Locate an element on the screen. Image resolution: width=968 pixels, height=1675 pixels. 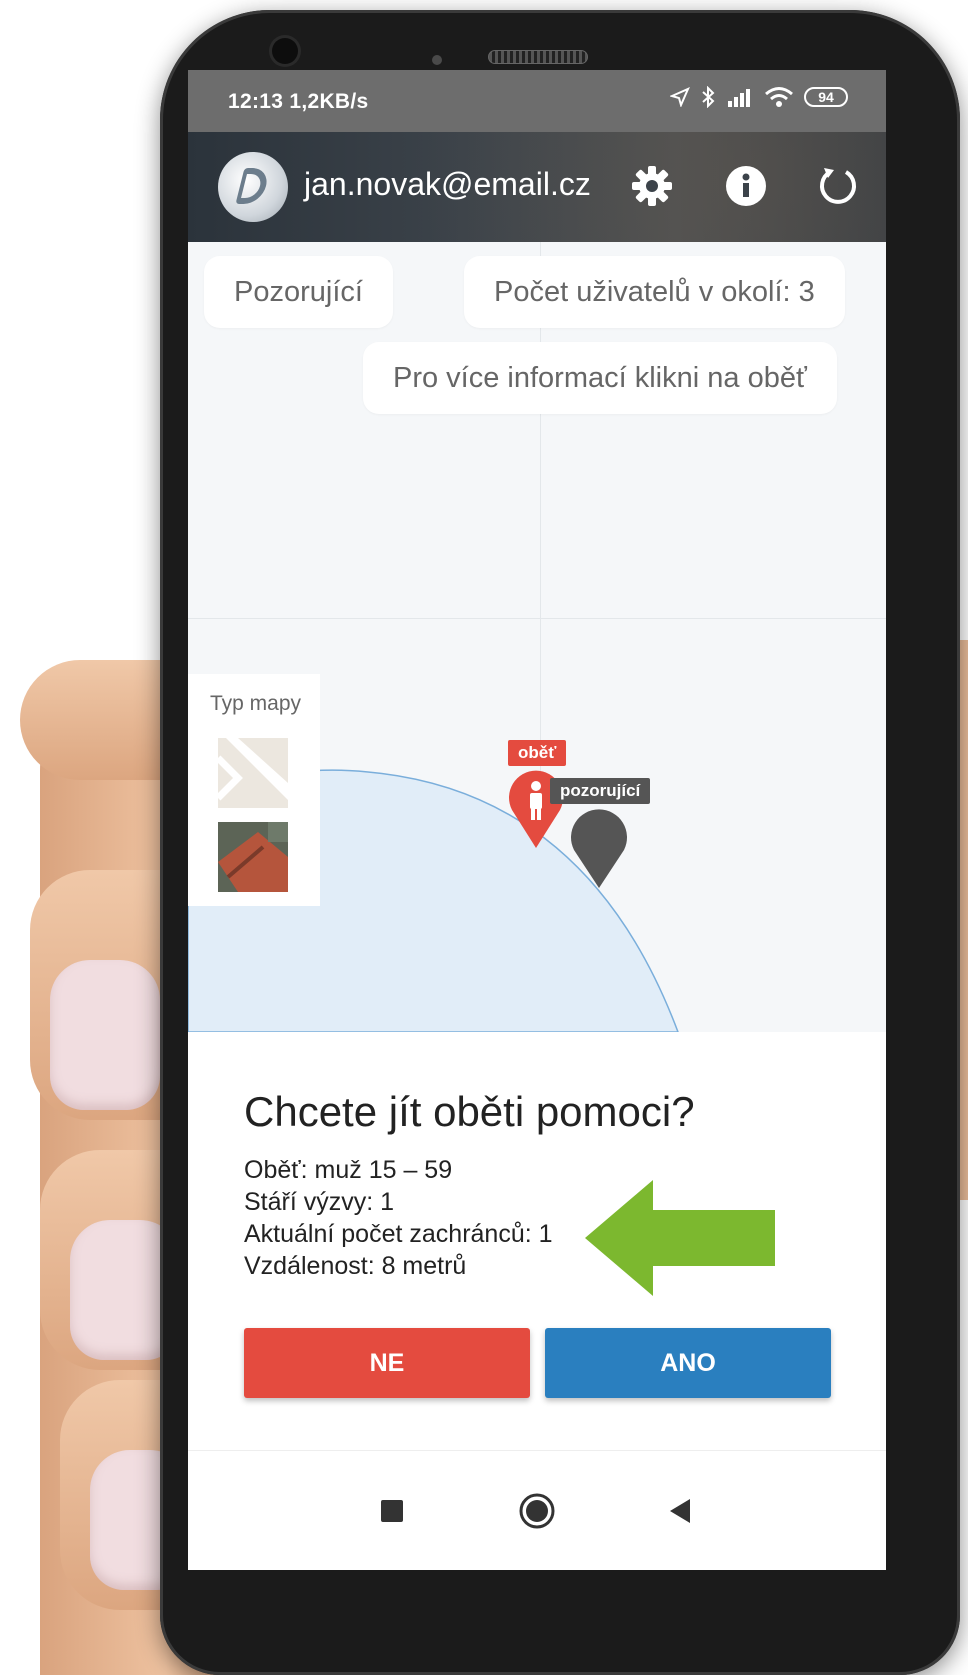
dialog-alert-age: Stáří výzvy: 1 is located at coordinates (319, 1202).